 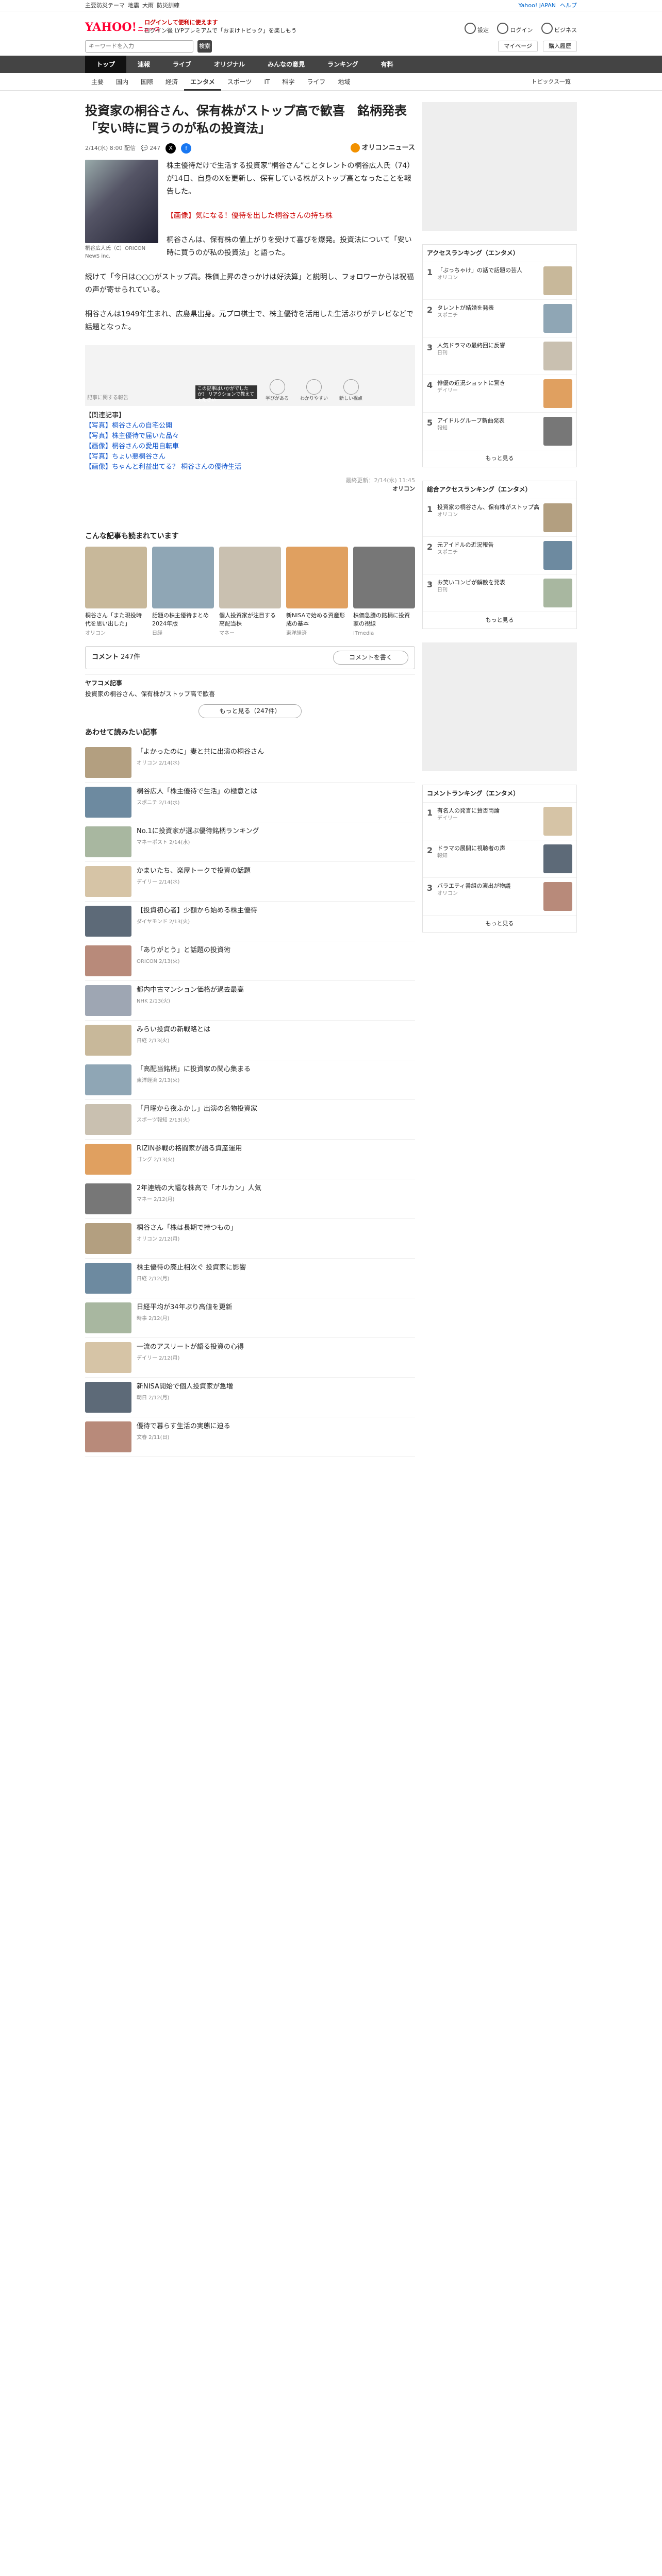 I want to click on nav-opinion: みんなの意見, so click(x=286, y=64).